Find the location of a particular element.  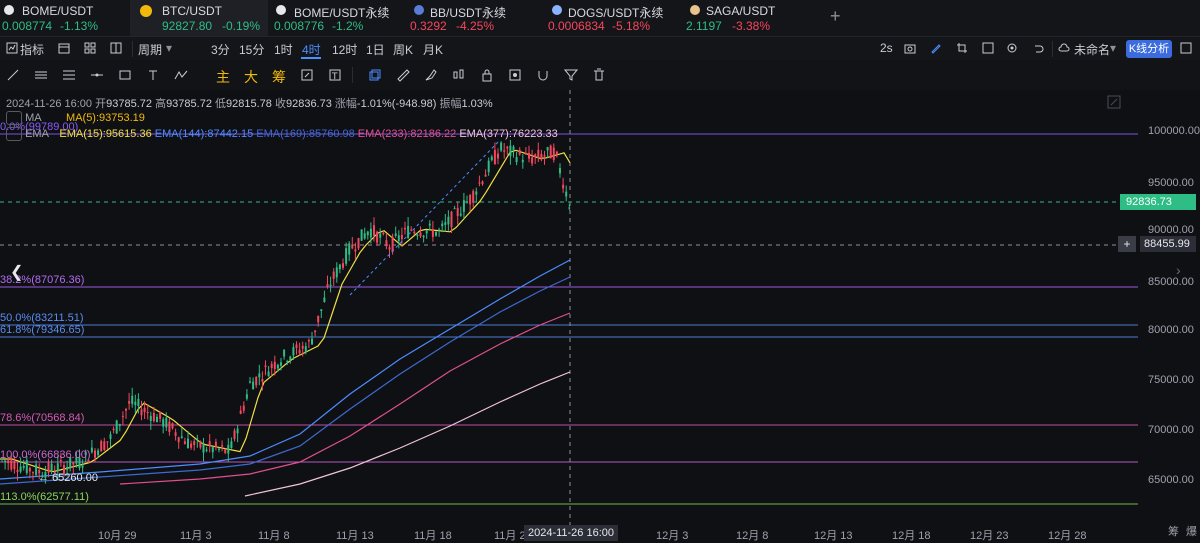

add-alert-icon: + is located at coordinates (1127, 244).